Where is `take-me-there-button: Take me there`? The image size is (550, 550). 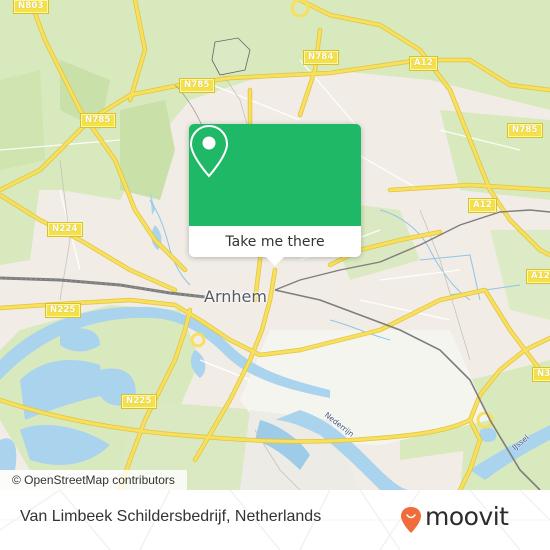
take-me-there-button: Take me there is located at coordinates (275, 241).